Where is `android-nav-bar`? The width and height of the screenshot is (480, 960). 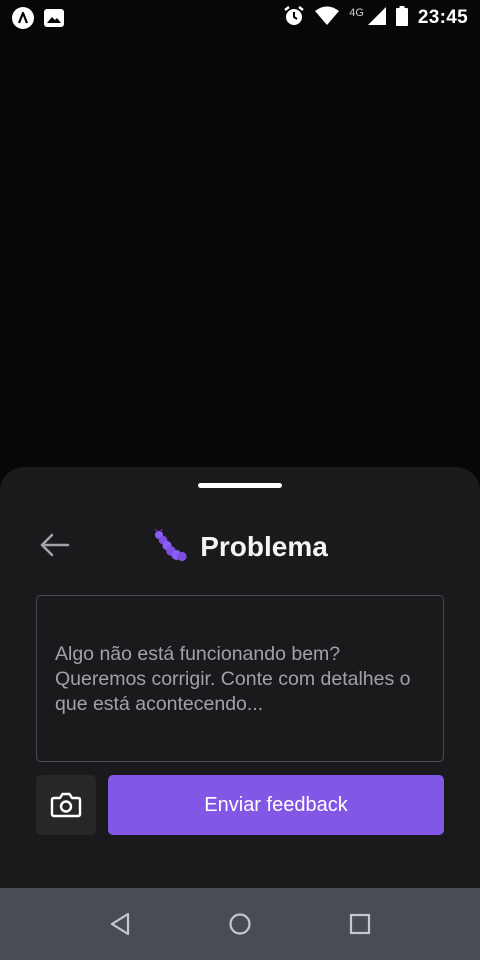
android-nav-bar is located at coordinates (240, 924).